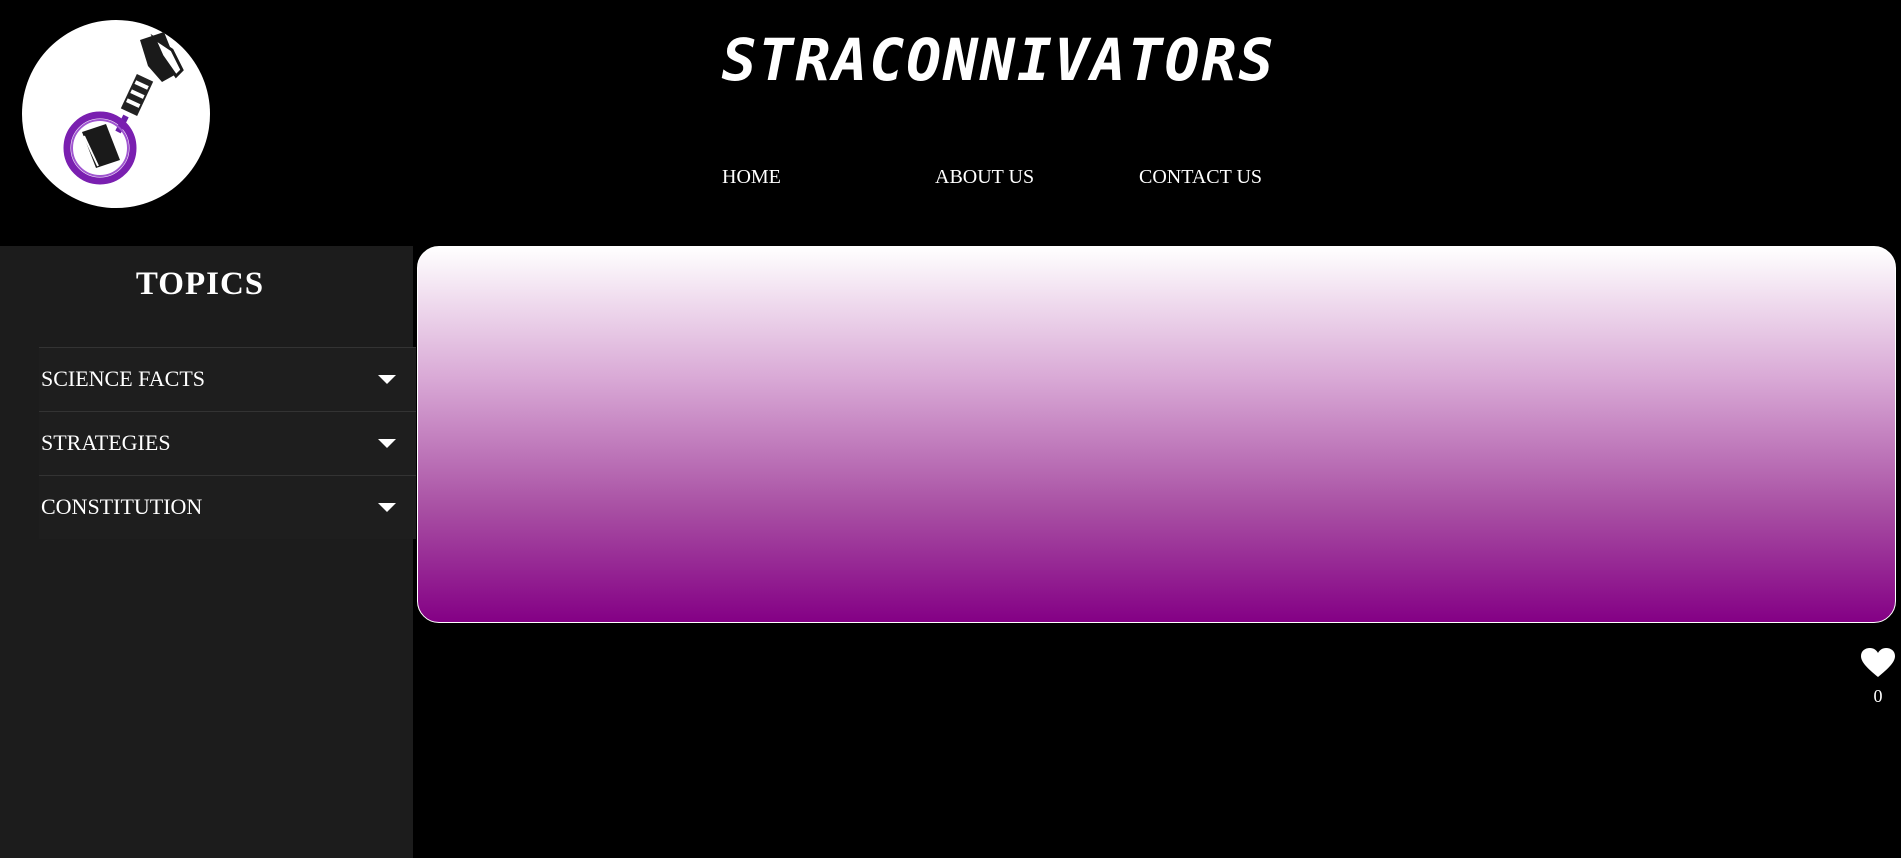 This screenshot has width=1901, height=858. Describe the element at coordinates (227, 379) in the screenshot. I see `topic-item-science-facts: SCIENCE FACTS` at that location.